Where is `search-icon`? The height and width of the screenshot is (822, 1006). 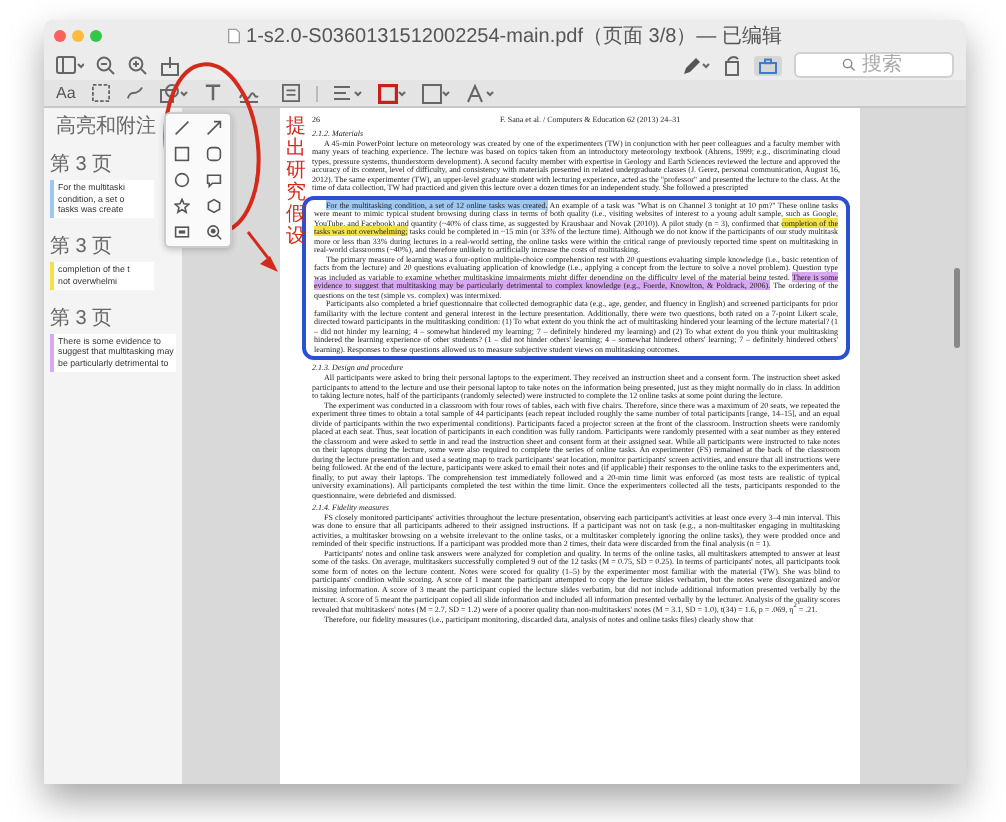 search-icon is located at coordinates (849, 65).